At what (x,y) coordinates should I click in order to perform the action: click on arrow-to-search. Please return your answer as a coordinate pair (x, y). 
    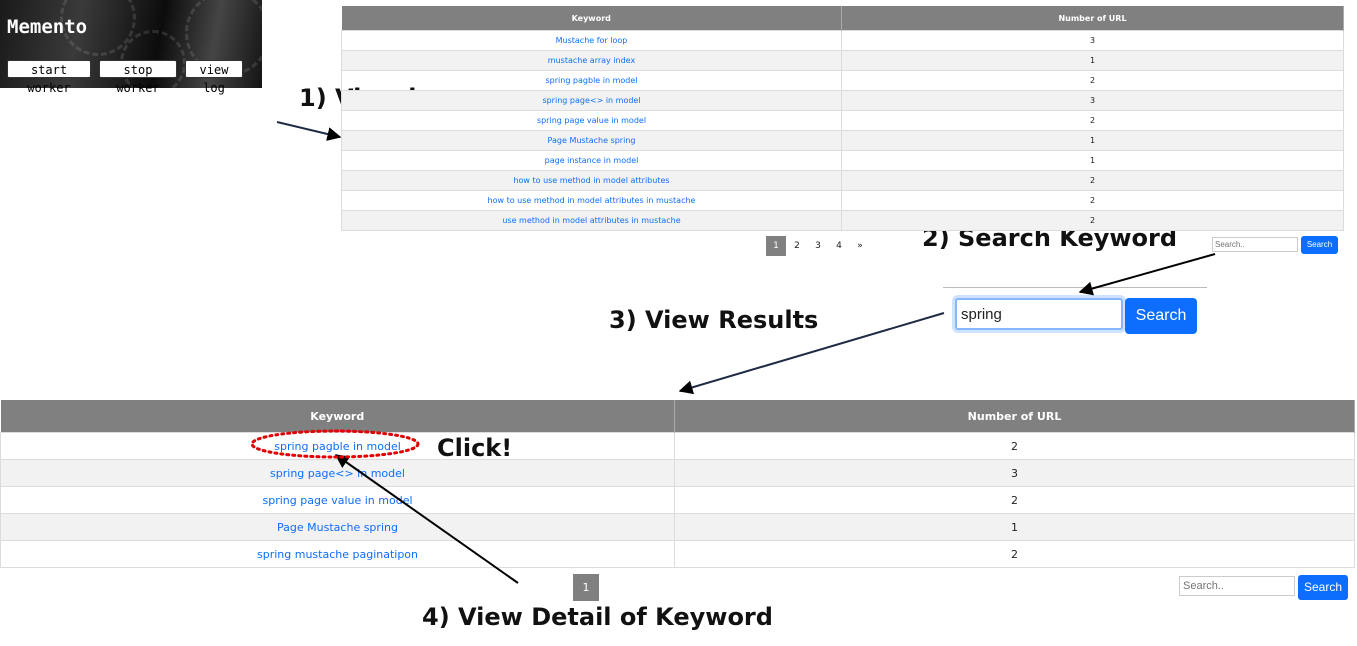
    Looking at the image, I should click on (1147, 274).